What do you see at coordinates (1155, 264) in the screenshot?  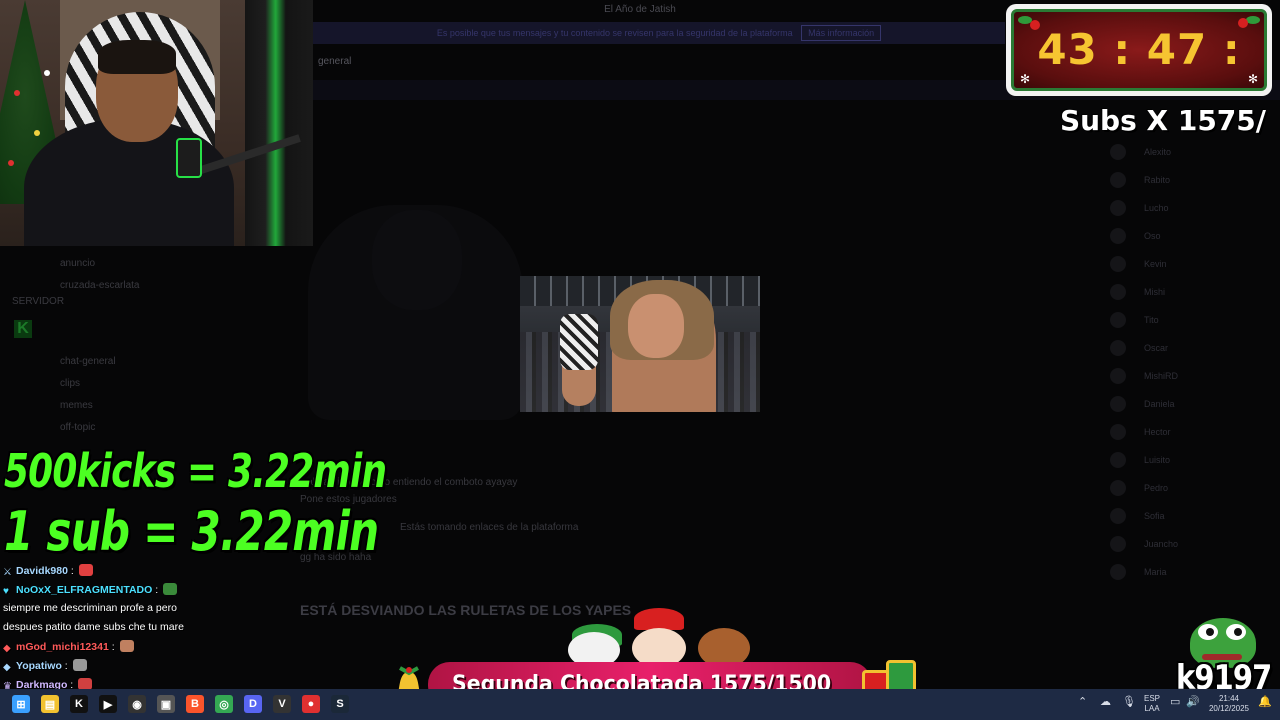 I see `member-name: Kevin` at bounding box center [1155, 264].